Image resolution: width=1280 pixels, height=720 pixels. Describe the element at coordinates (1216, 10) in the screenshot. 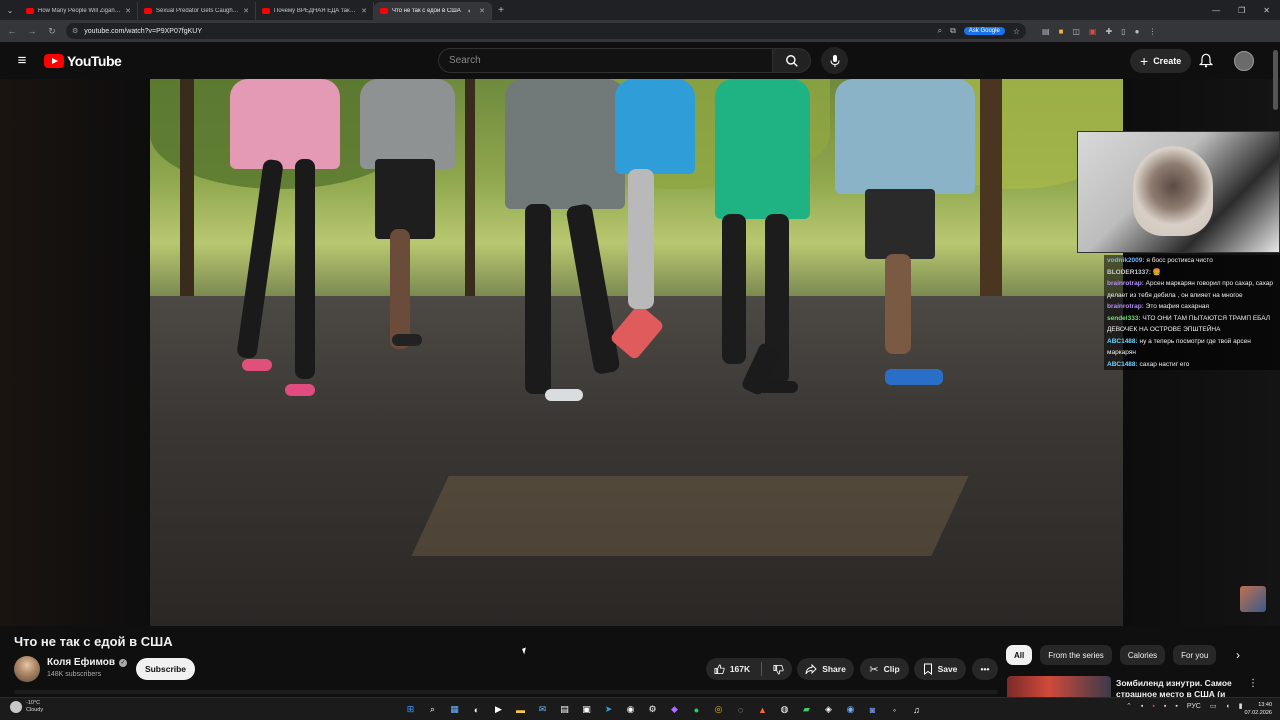

I see `minimize-icon: —` at that location.